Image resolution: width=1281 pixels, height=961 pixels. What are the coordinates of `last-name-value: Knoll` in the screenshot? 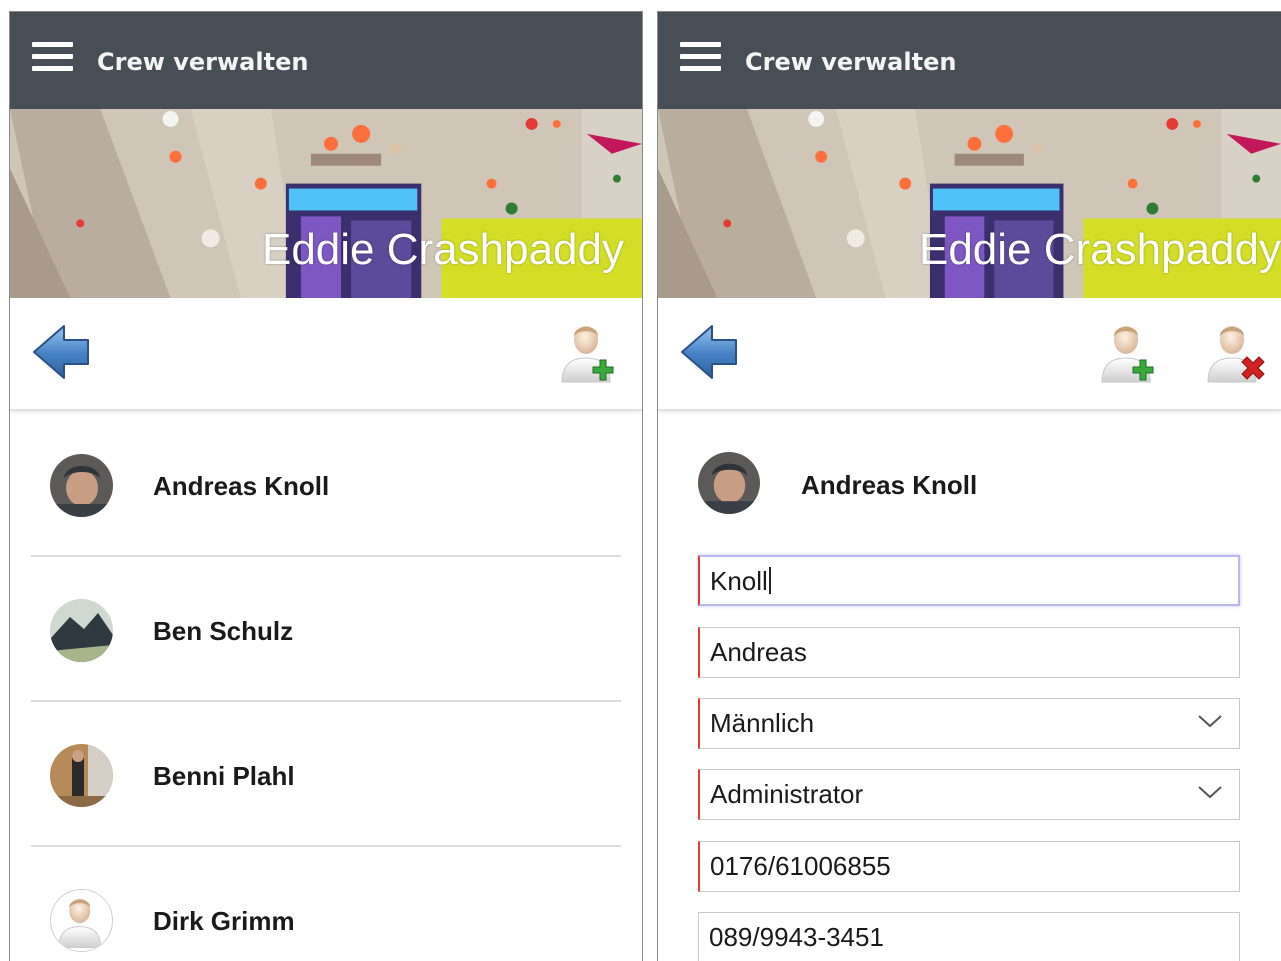 It's located at (739, 581).